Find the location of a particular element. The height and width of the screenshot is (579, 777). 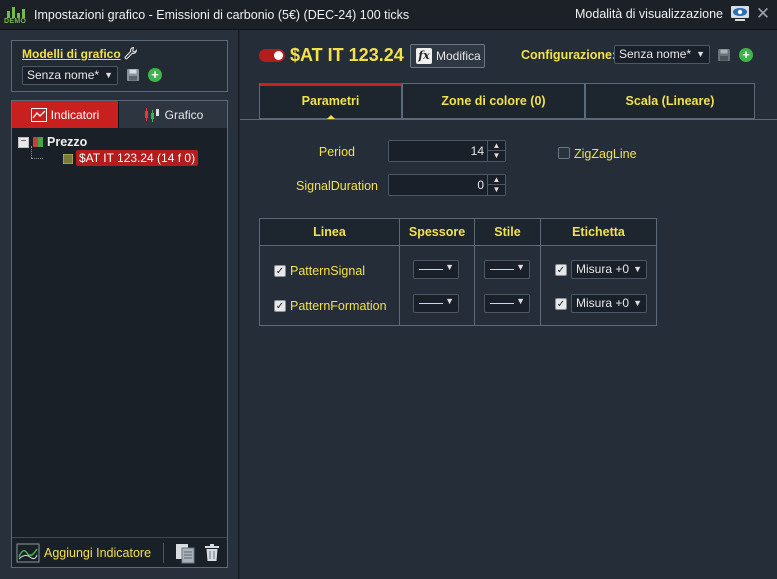

zigzag-checkbox is located at coordinates (564, 153).